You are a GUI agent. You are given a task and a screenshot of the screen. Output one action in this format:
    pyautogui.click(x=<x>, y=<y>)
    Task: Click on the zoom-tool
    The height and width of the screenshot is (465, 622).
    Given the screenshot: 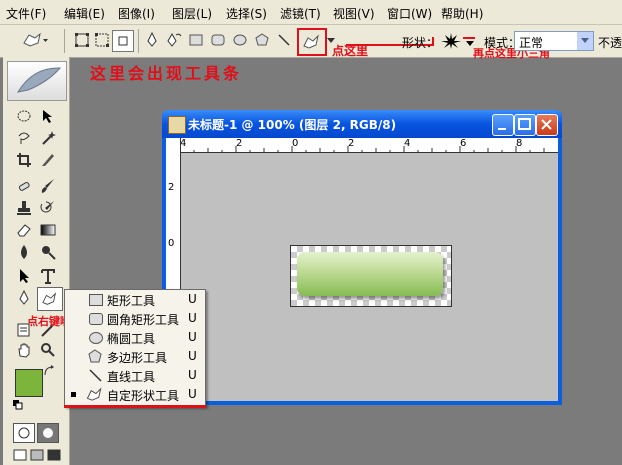 What is the action you would take?
    pyautogui.click(x=48, y=350)
    